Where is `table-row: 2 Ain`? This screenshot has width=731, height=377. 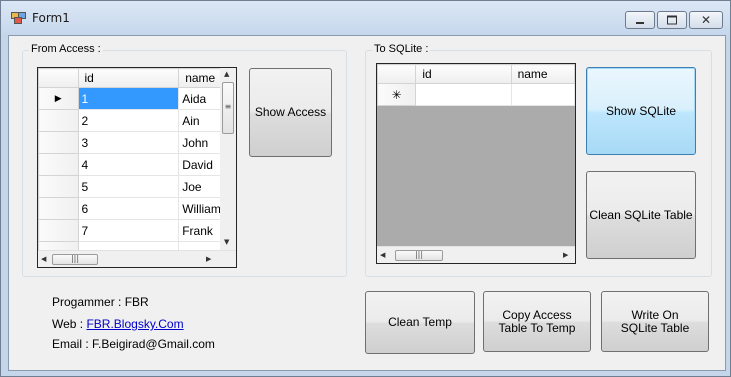 table-row: 2 Ain is located at coordinates (137, 120).